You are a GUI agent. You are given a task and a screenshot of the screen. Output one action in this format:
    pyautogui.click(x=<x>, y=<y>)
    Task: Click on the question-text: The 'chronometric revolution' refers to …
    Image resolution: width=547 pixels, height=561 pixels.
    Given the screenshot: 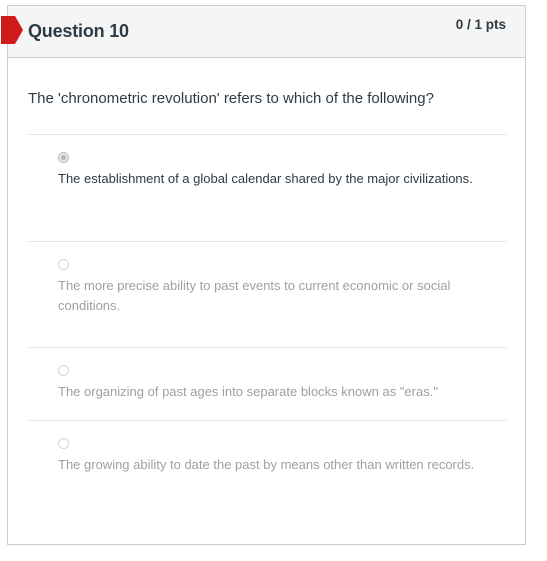 What is the action you would take?
    pyautogui.click(x=231, y=98)
    